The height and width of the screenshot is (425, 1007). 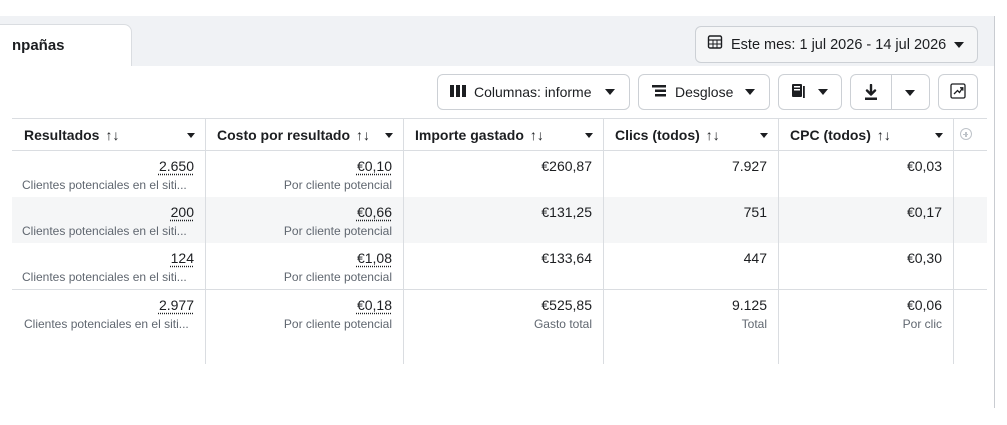 I want to click on chart-trend-icon, so click(x=958, y=92).